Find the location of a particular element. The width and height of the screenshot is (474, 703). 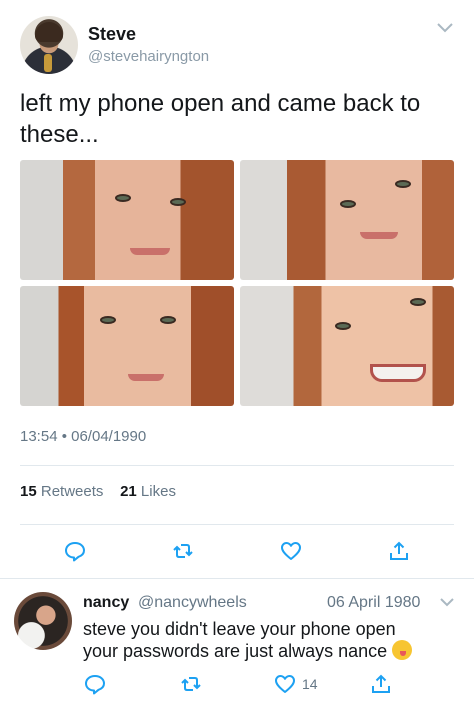

reply-avatar is located at coordinates (43, 621).